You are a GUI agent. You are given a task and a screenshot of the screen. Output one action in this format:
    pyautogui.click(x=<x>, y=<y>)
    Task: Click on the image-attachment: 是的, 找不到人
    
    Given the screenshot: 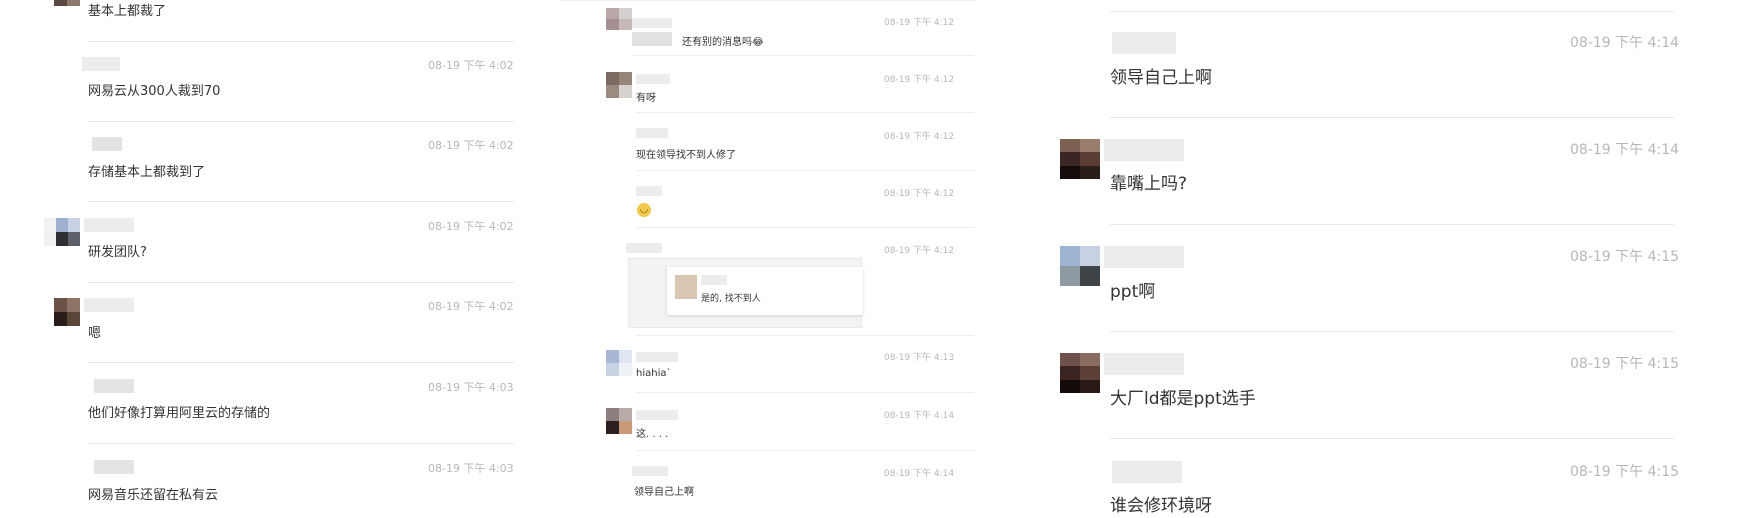 What is the action you would take?
    pyautogui.click(x=745, y=293)
    